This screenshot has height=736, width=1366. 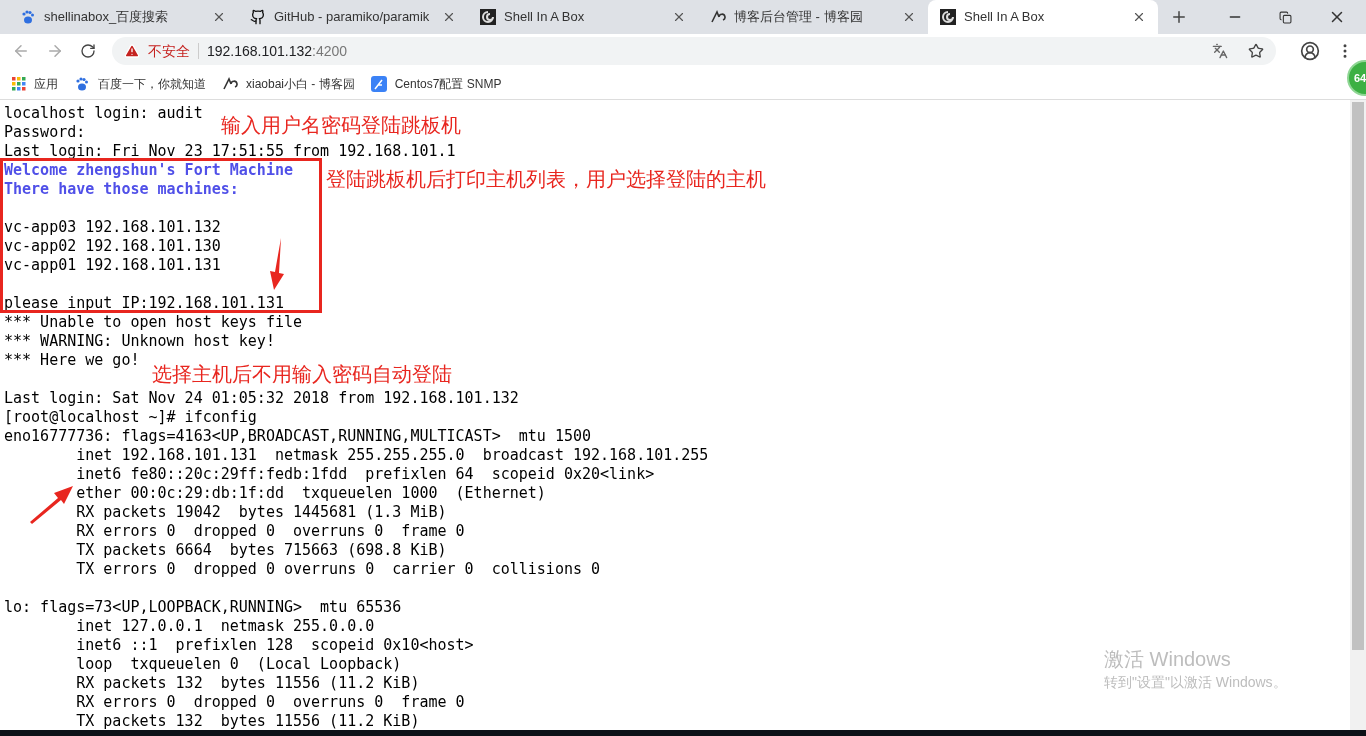 I want to click on terminal-line: vc-app01 192.168.101.131, so click(x=112, y=265).